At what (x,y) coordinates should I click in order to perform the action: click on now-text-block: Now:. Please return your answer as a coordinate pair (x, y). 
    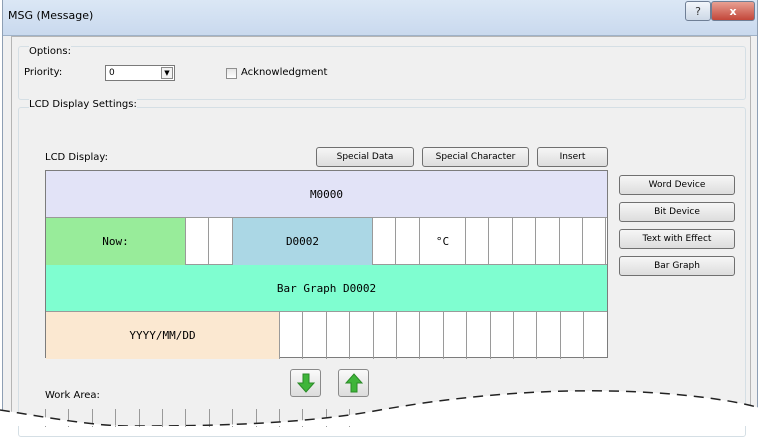
    Looking at the image, I should click on (116, 241).